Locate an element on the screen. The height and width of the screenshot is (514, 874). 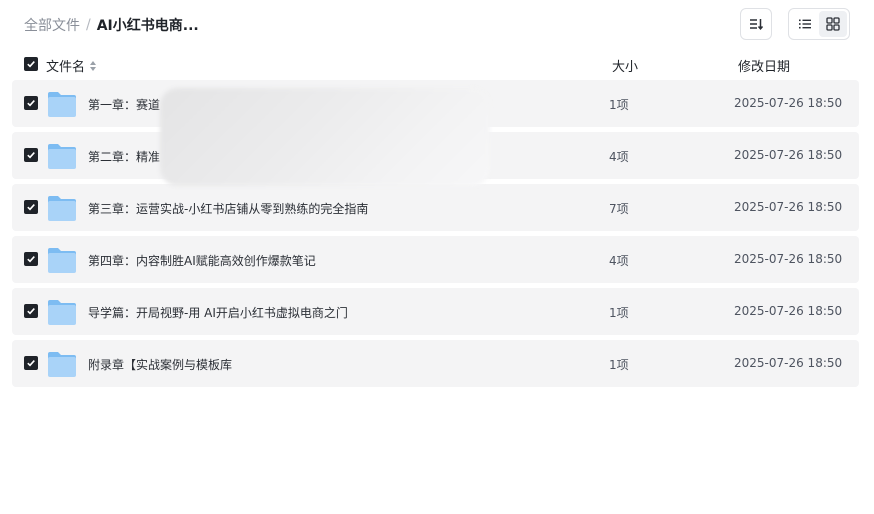
file-name: 第二章：精准 is located at coordinates (124, 157).